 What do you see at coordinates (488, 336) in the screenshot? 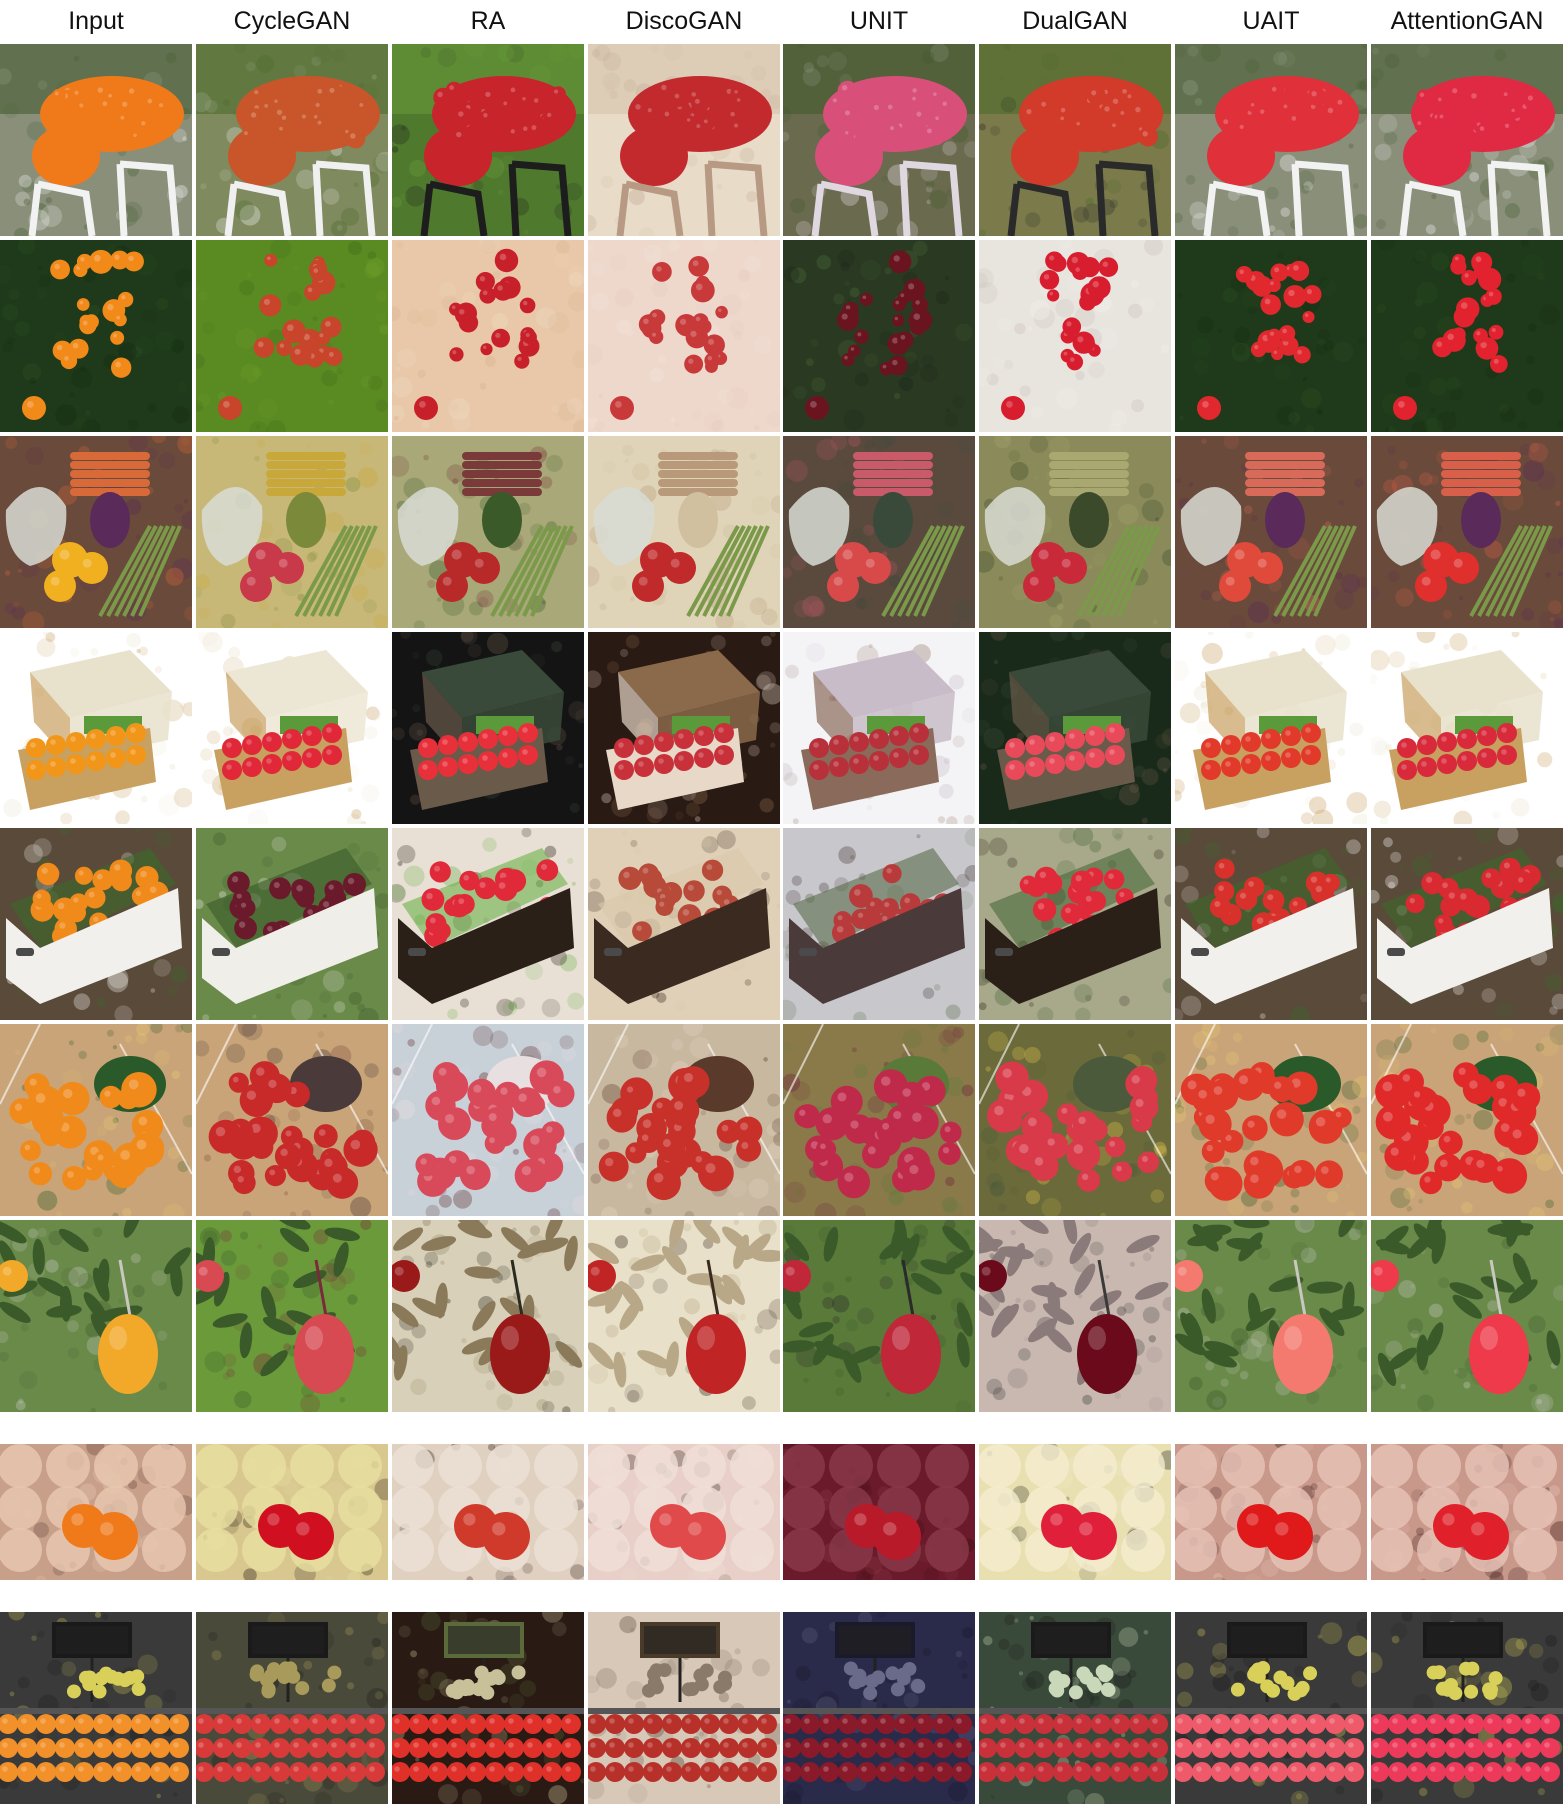
I see `result-tile-orange-tree-ra` at bounding box center [488, 336].